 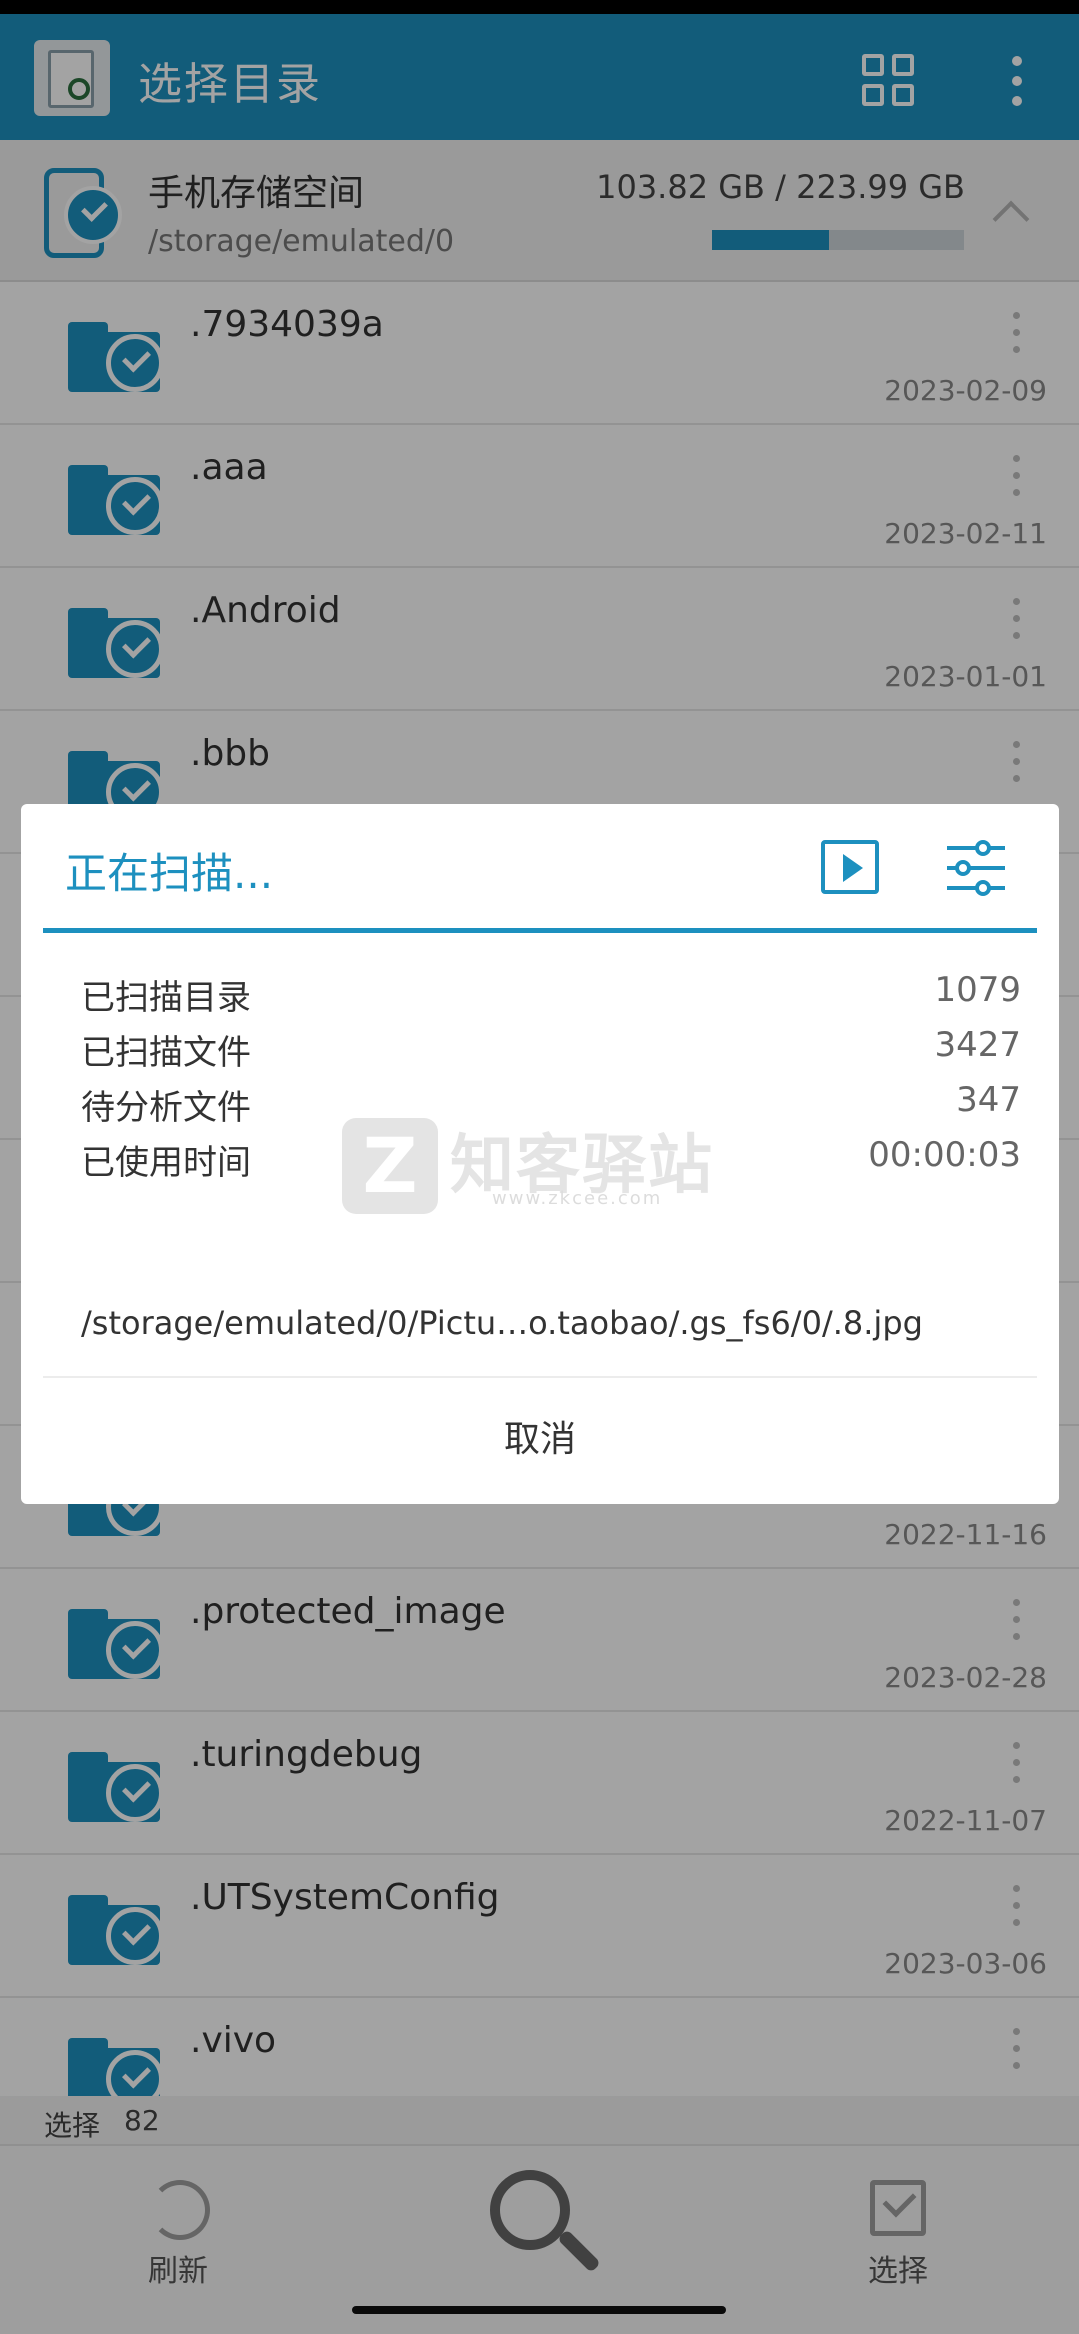 What do you see at coordinates (166, 1163) in the screenshot?
I see `scan-stat-label: 已使用时间` at bounding box center [166, 1163].